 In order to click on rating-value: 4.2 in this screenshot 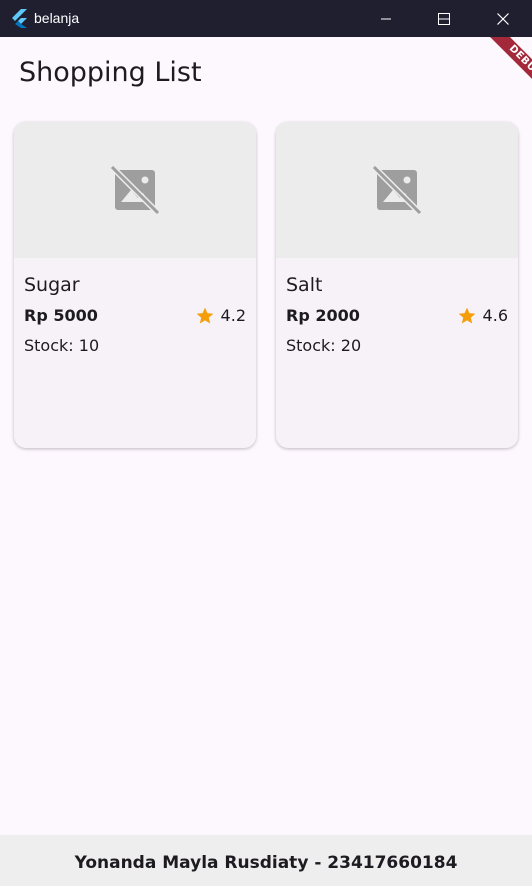, I will do `click(233, 315)`.